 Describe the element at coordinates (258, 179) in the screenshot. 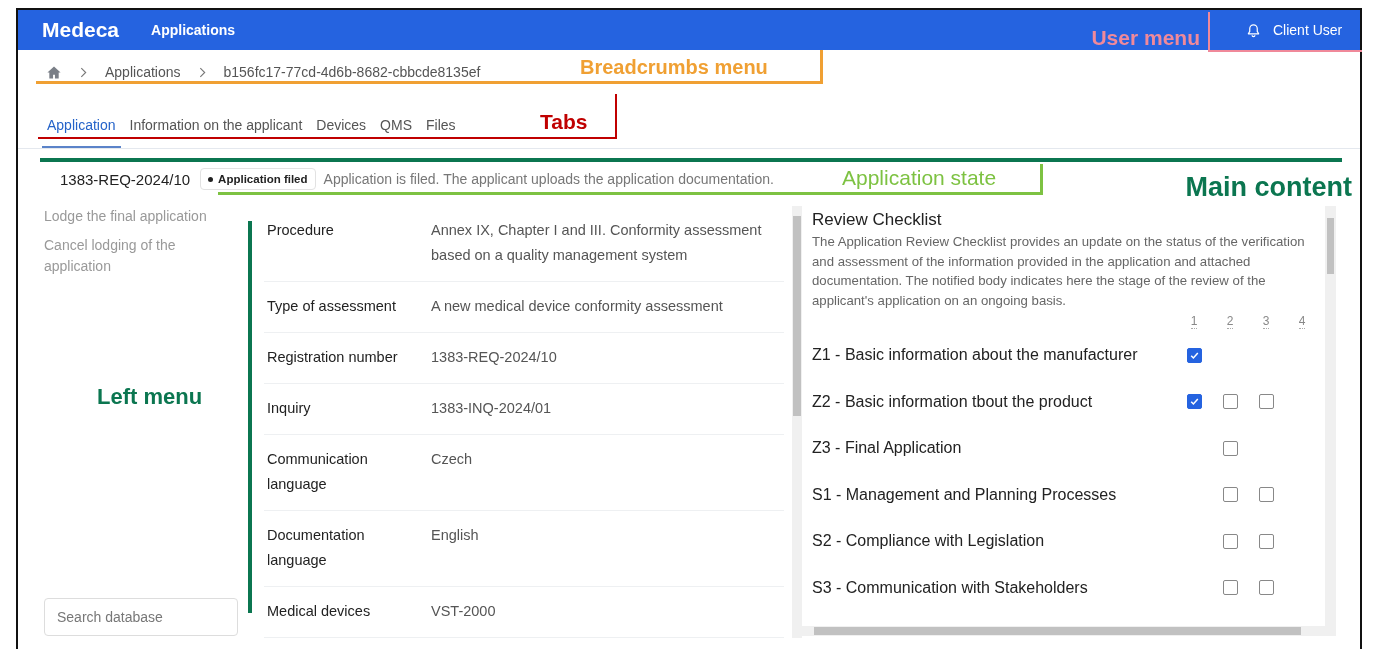

I see `status-badge: Application filed` at that location.